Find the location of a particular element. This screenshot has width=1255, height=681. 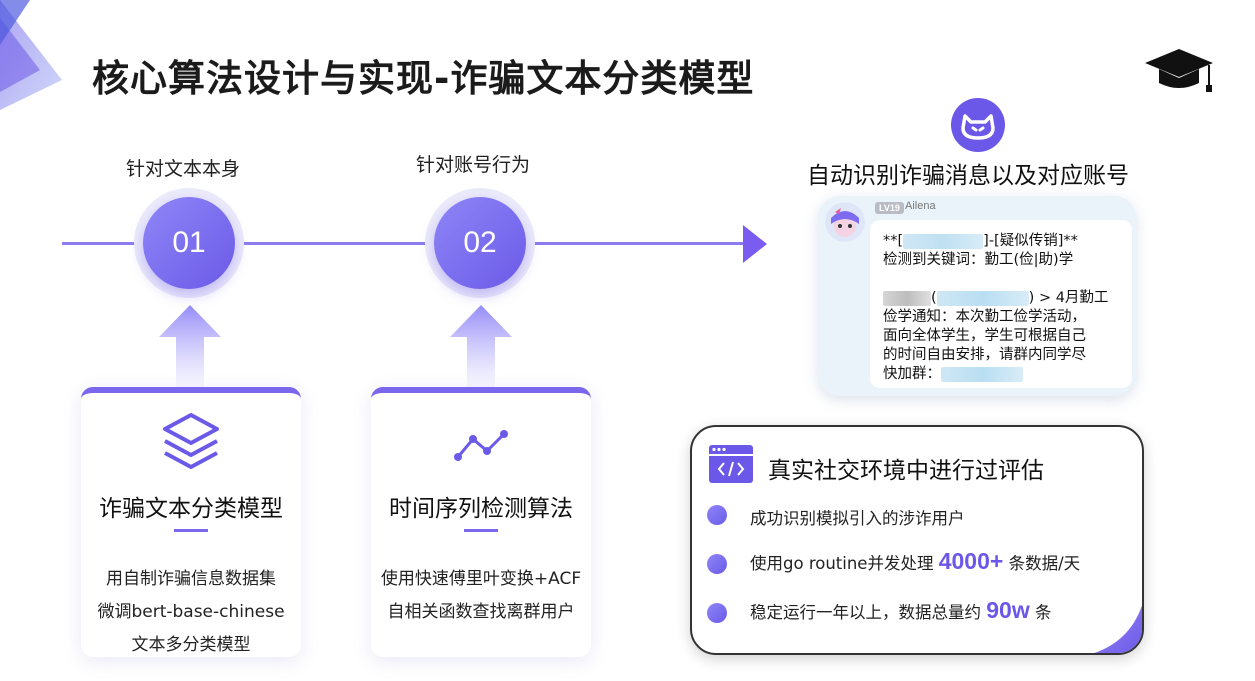

message-line: 俭学通知：本次勤工俭学活动， is located at coordinates (984, 317).